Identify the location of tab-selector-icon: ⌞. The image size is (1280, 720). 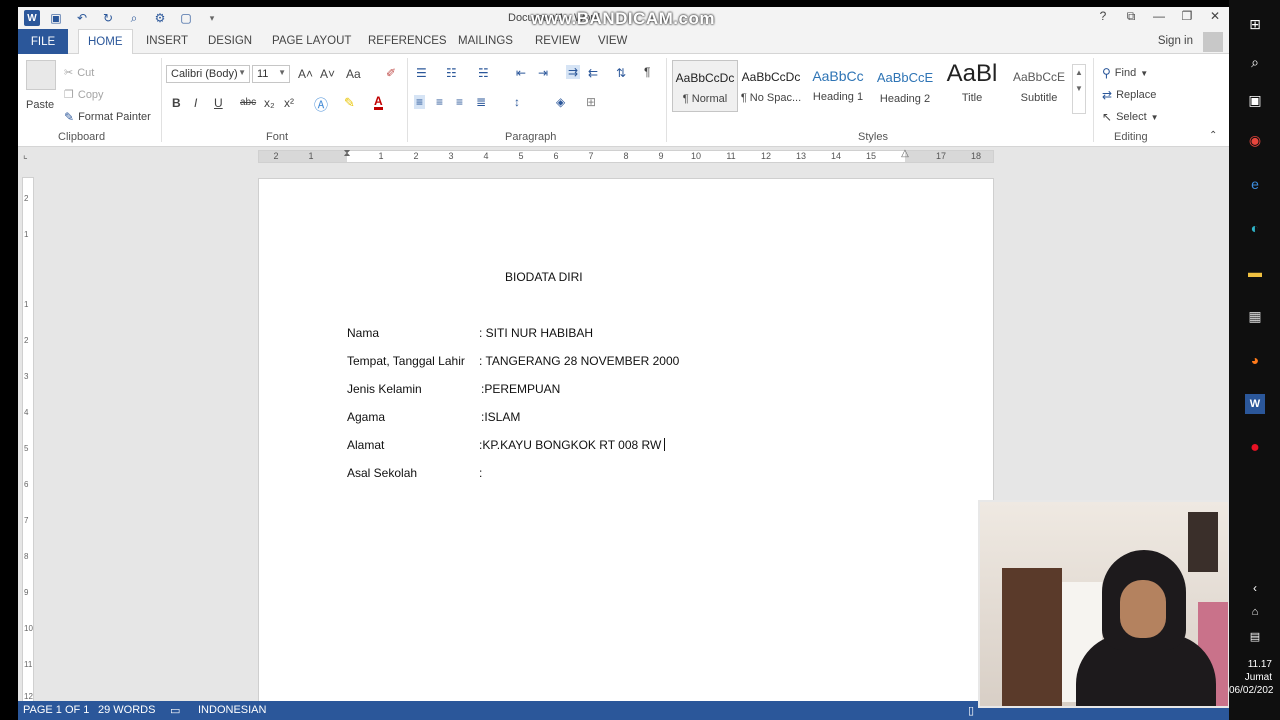
(25, 155).